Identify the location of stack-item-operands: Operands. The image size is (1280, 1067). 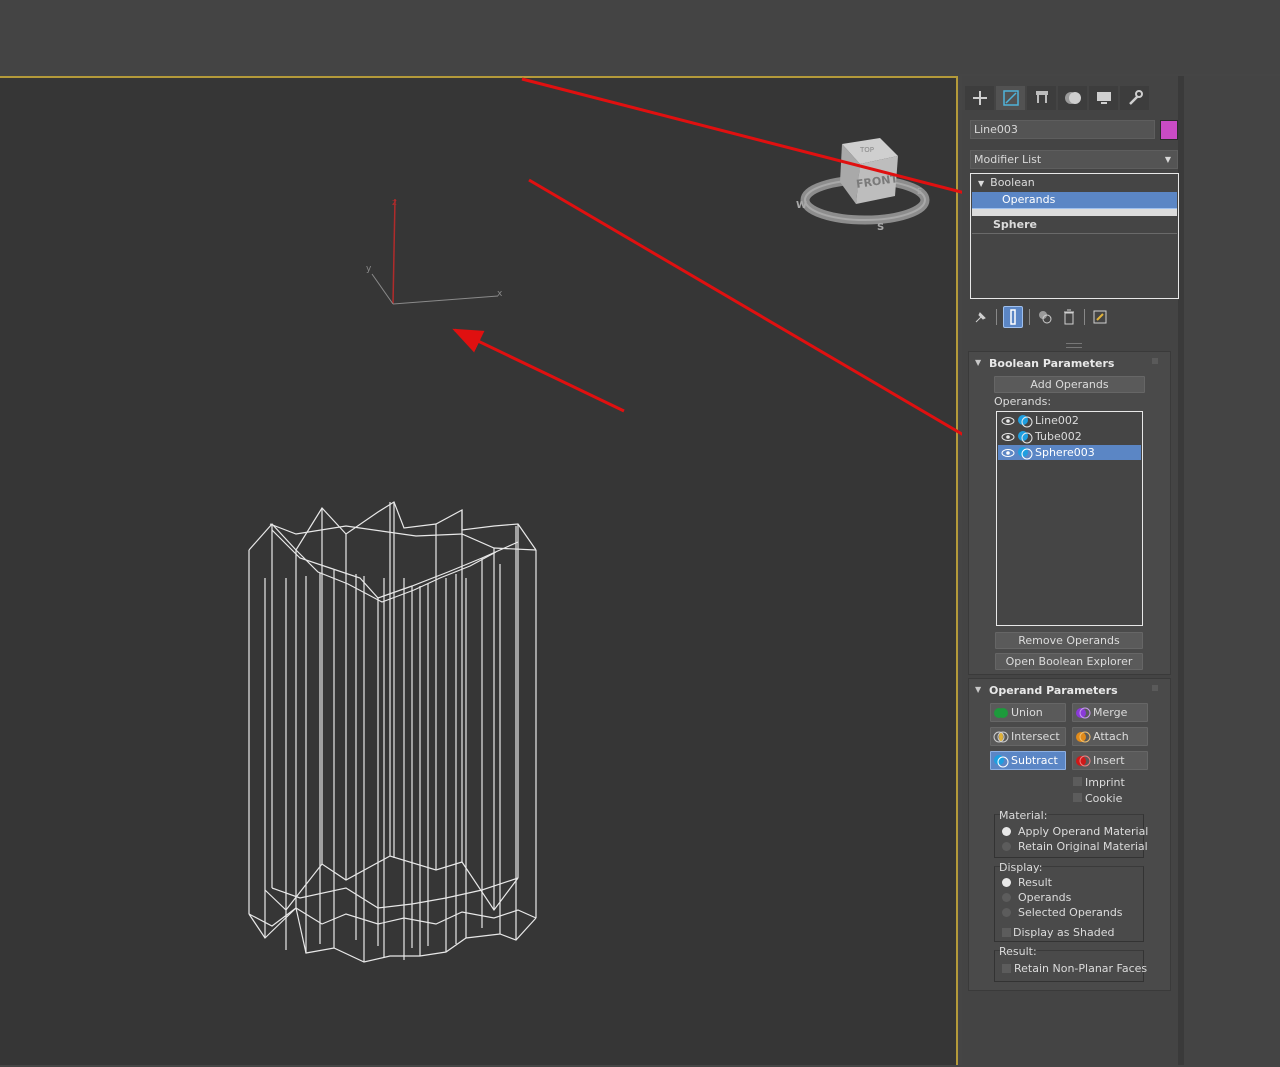
(1074, 200).